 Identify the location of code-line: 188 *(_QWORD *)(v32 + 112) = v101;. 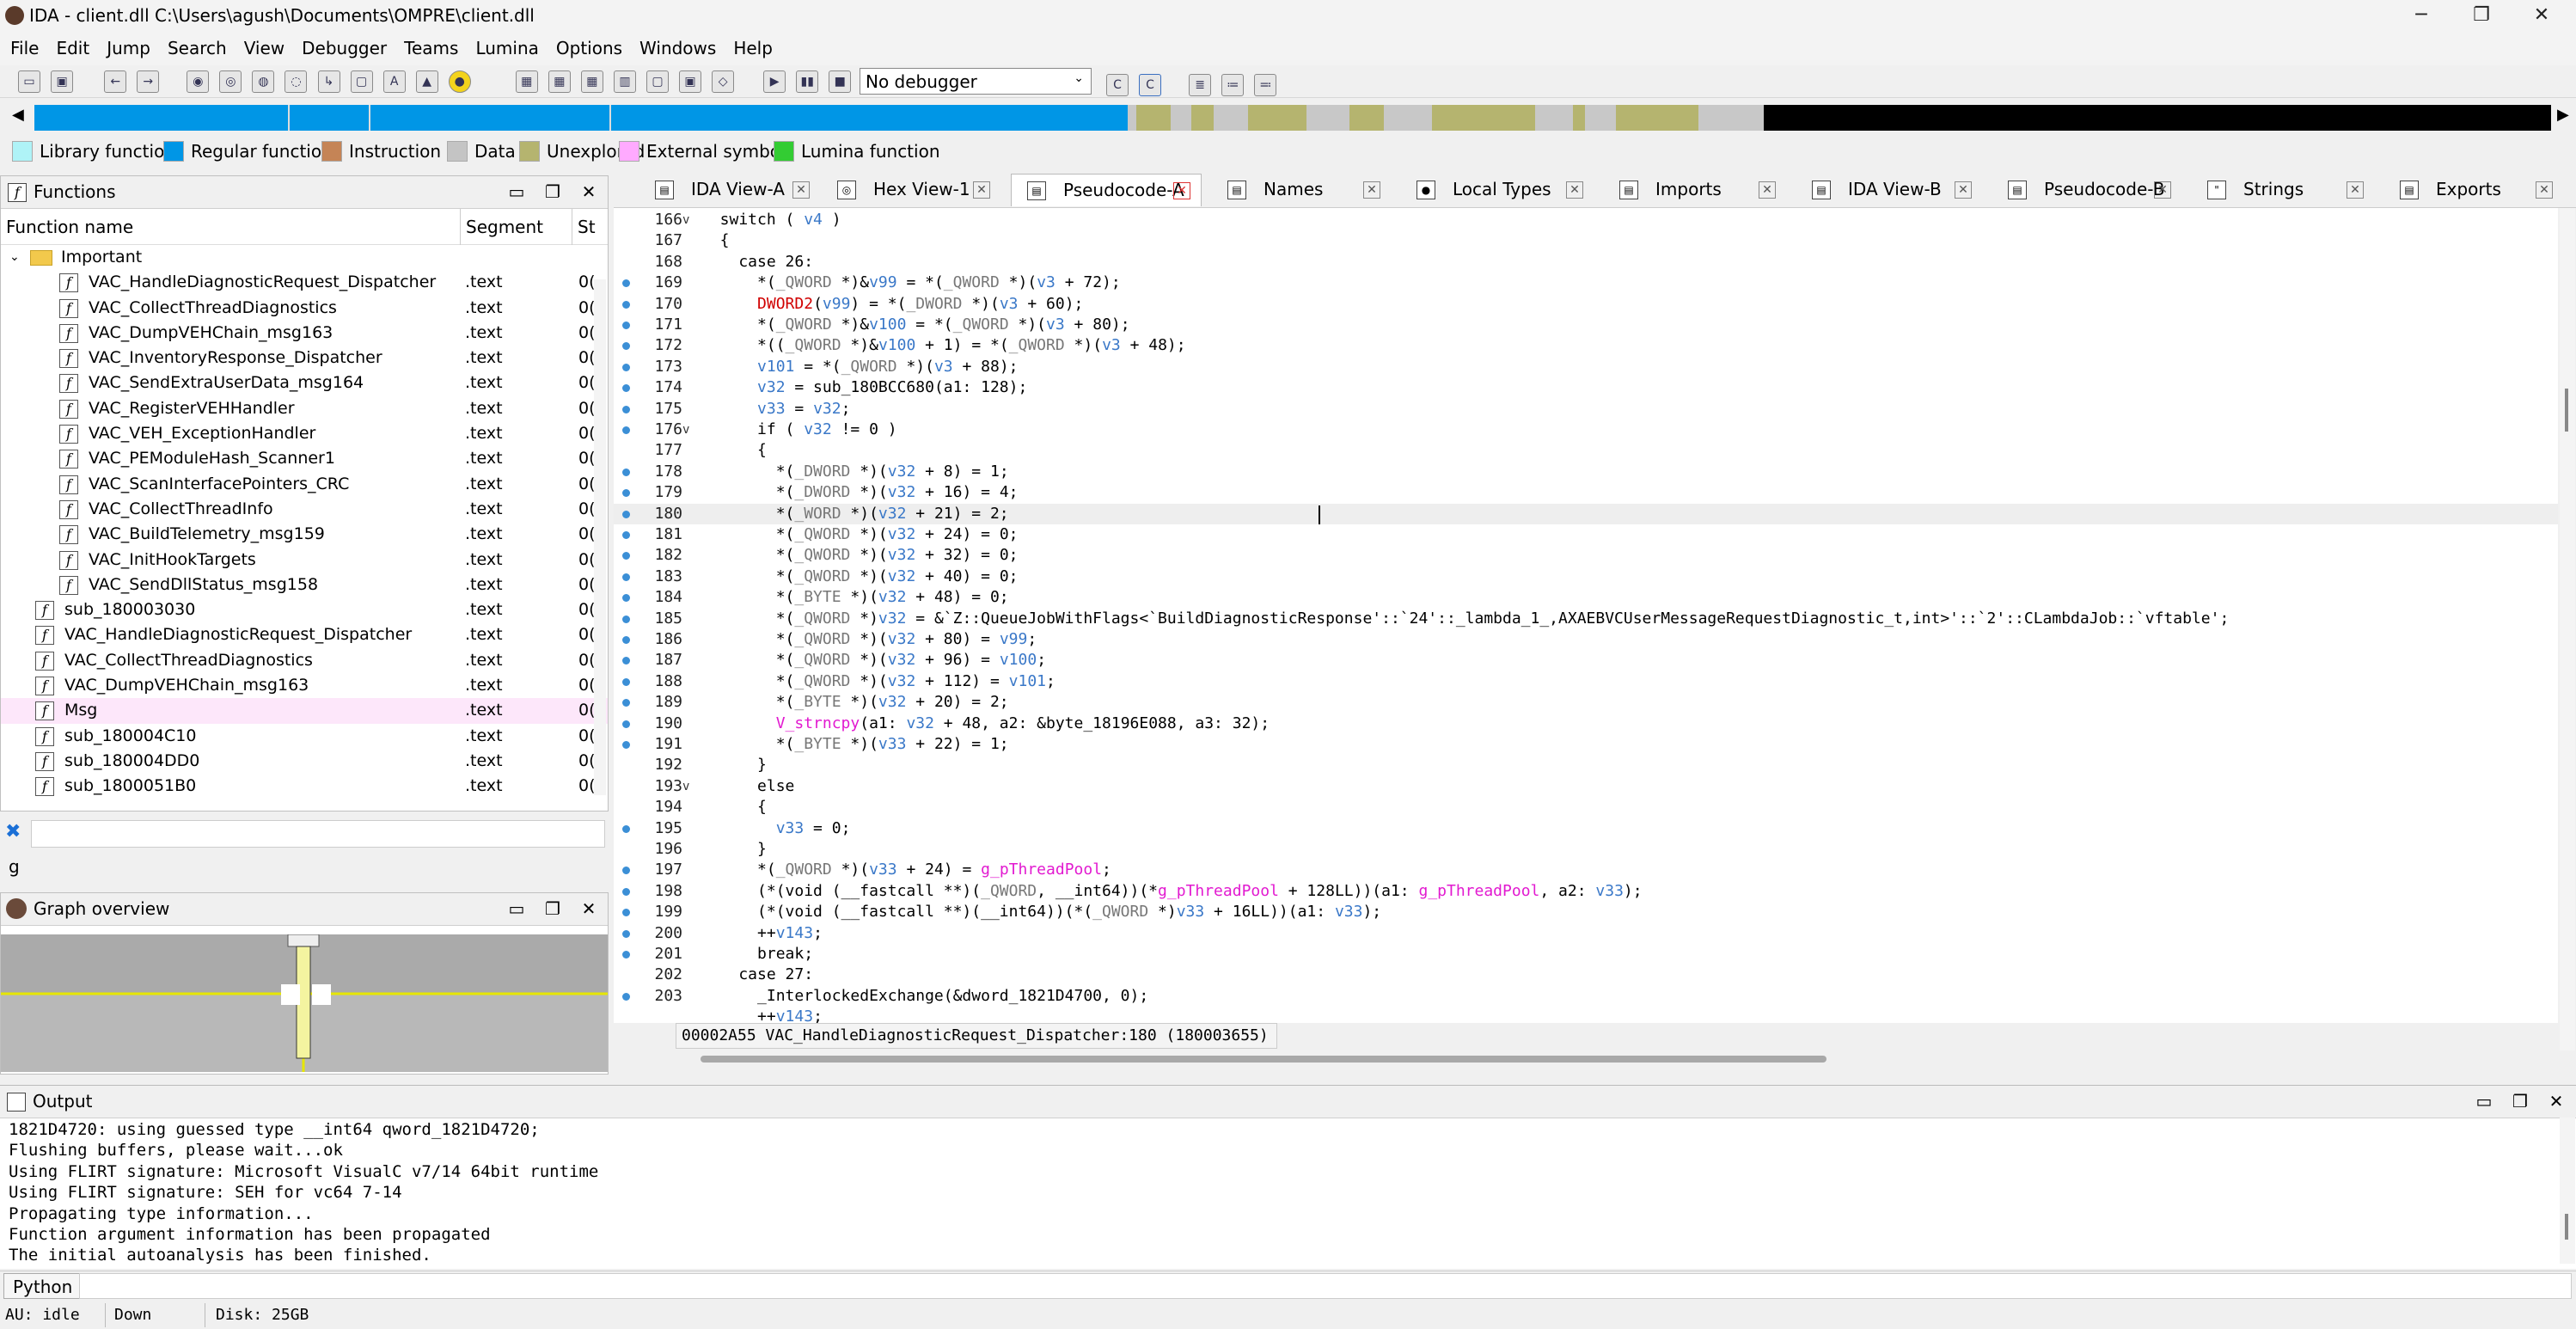
(1586, 681).